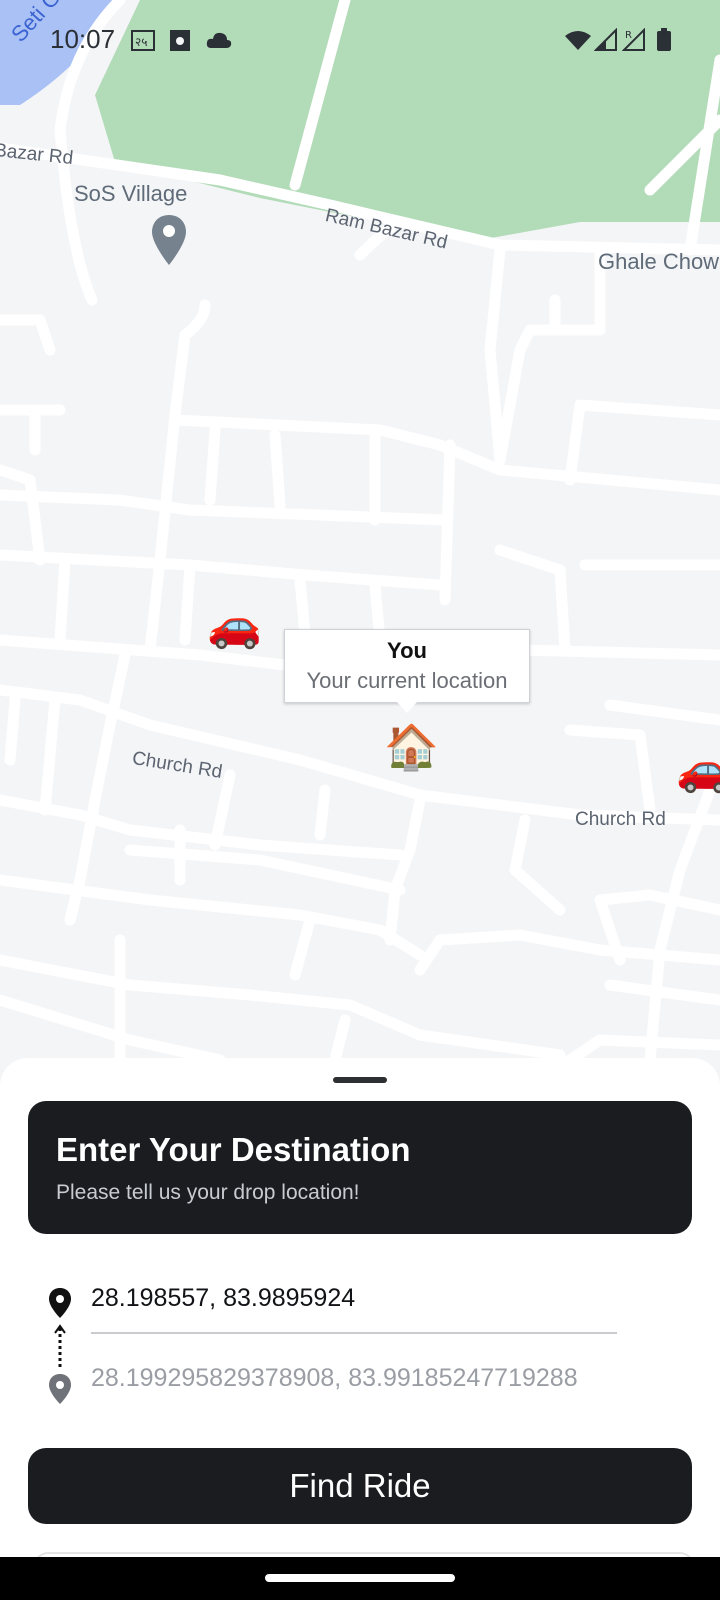 The width and height of the screenshot is (720, 1600). What do you see at coordinates (223, 1298) in the screenshot?
I see `pickup-input: 28.198557, 83.9895924` at bounding box center [223, 1298].